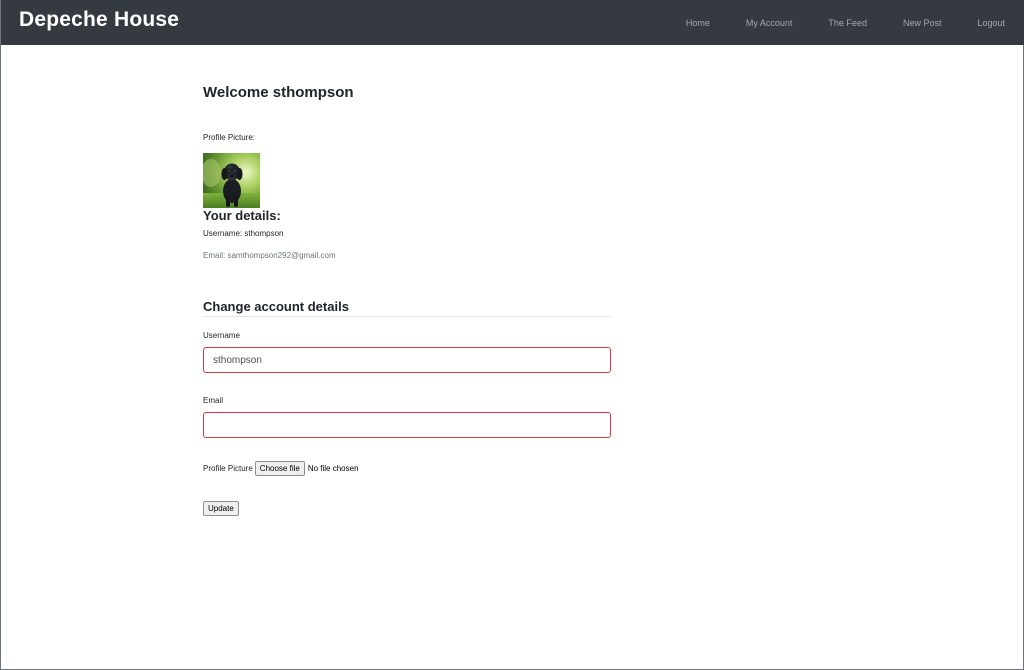  What do you see at coordinates (407, 425) in the screenshot?
I see `email-input` at bounding box center [407, 425].